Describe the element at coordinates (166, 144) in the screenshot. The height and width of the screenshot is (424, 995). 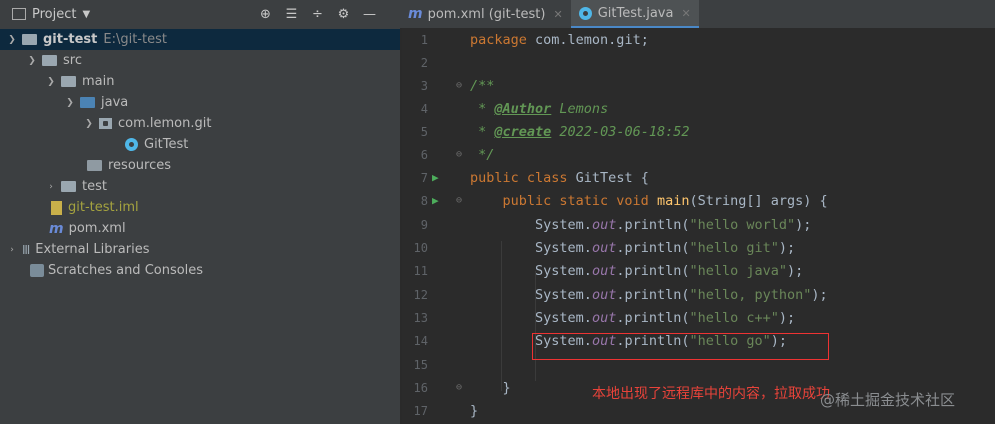
I see `tree-item-label: GitTest` at that location.